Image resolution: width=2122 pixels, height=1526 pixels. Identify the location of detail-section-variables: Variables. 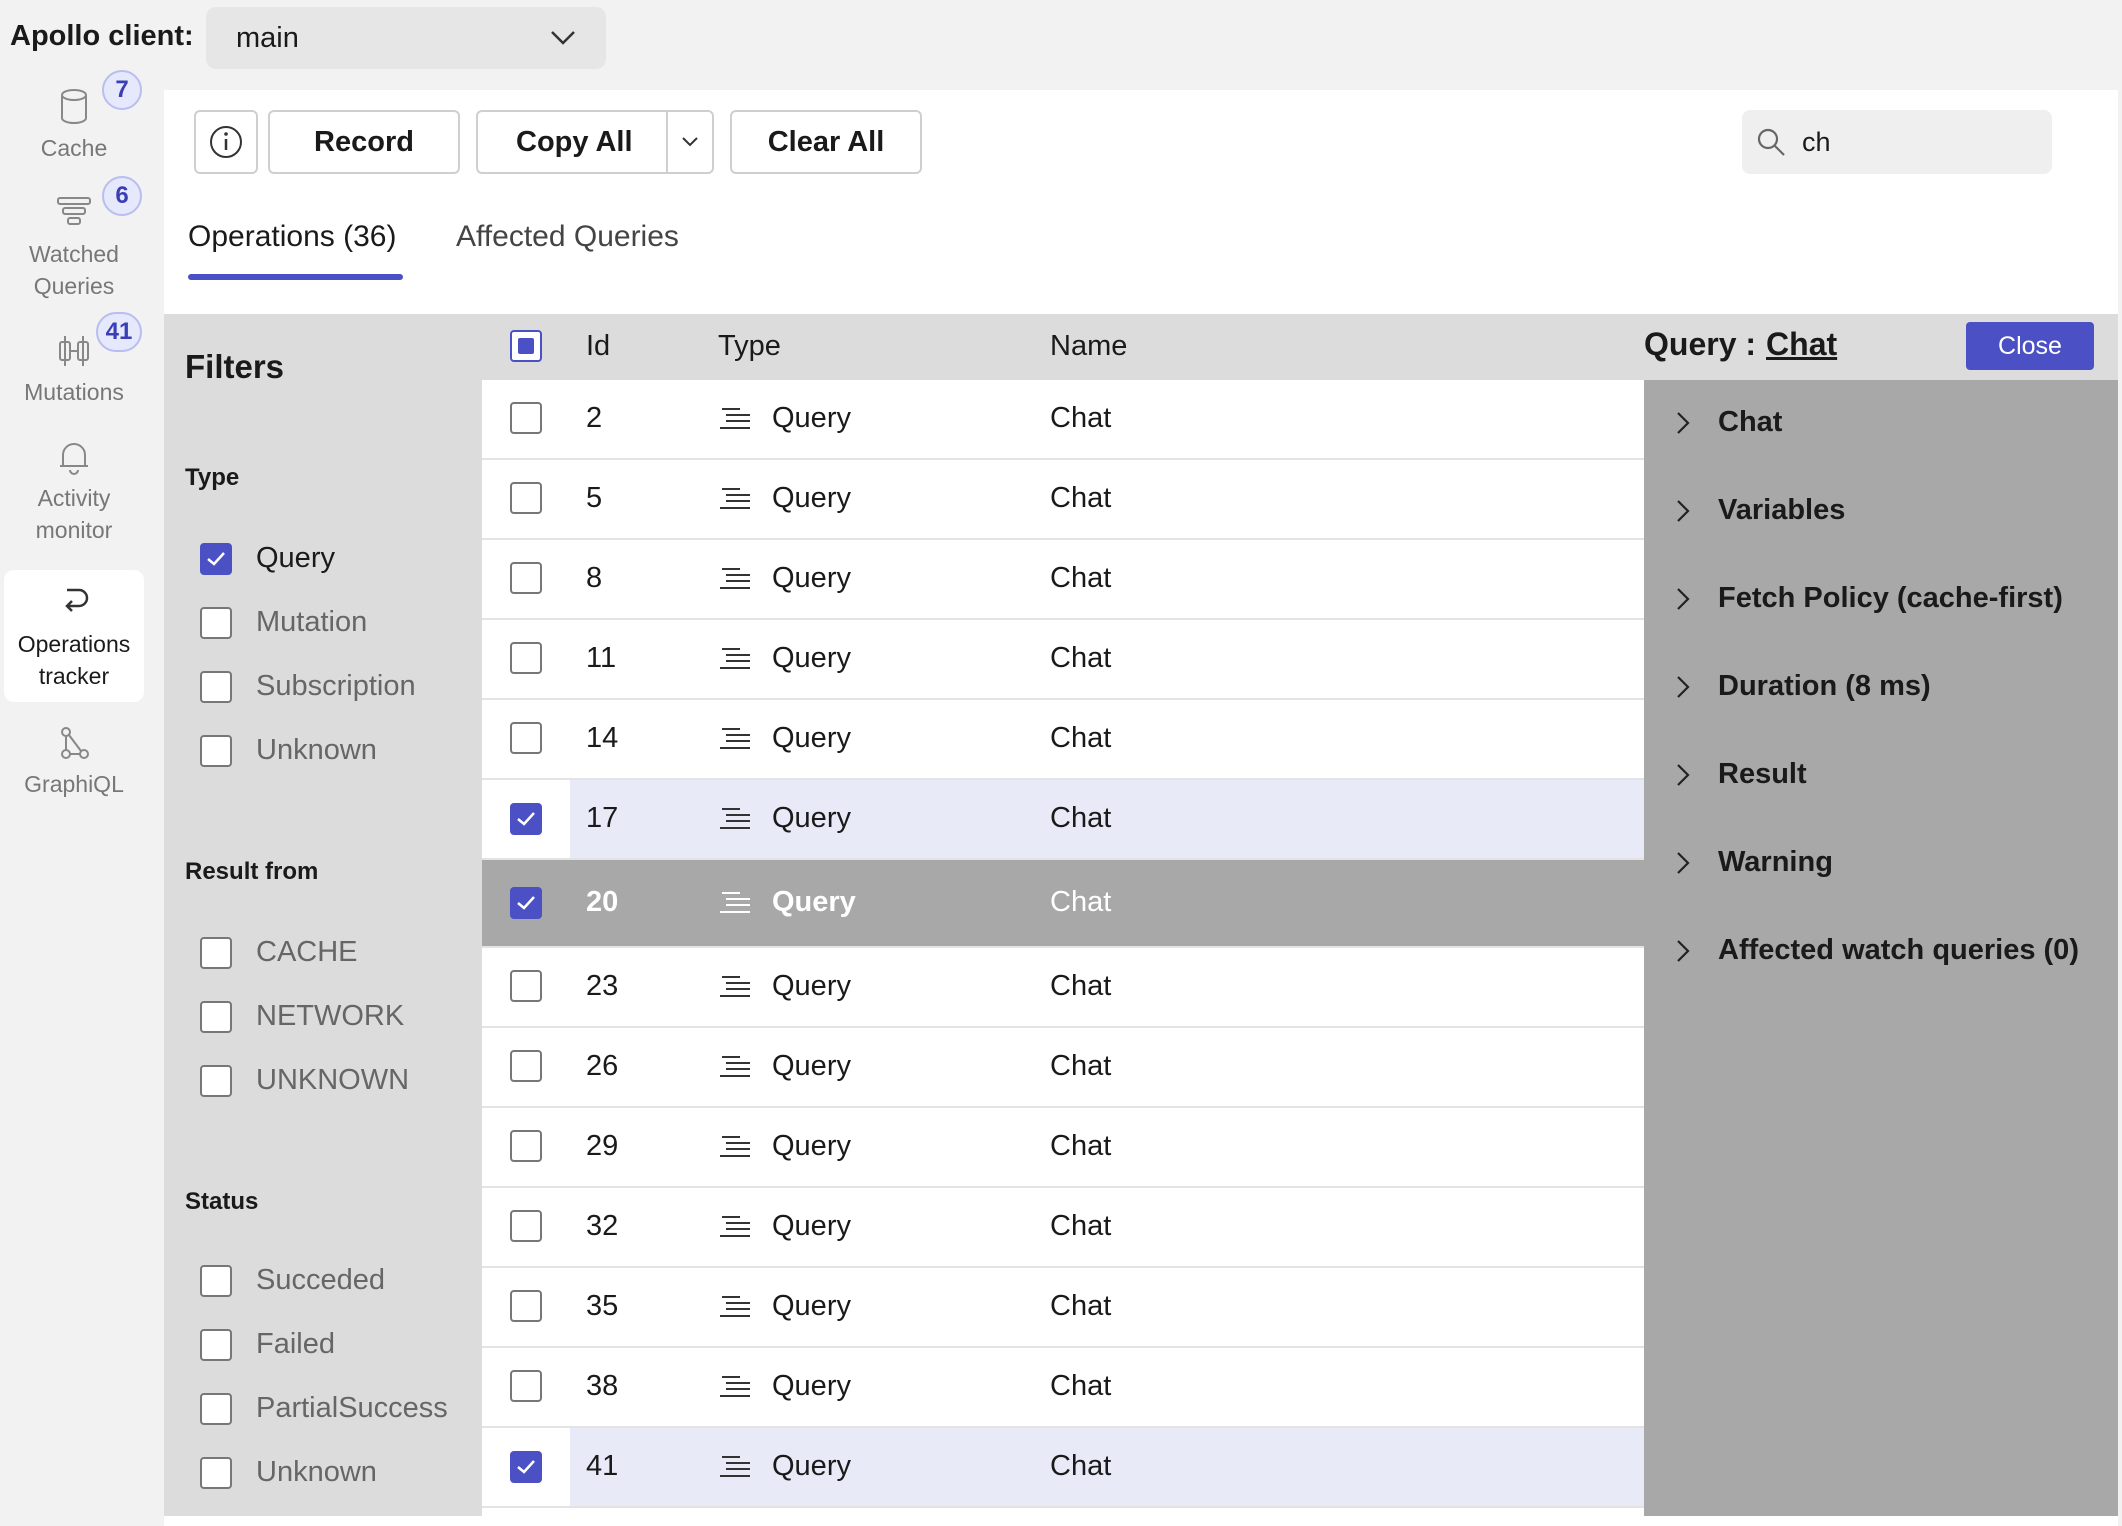
(1760, 510).